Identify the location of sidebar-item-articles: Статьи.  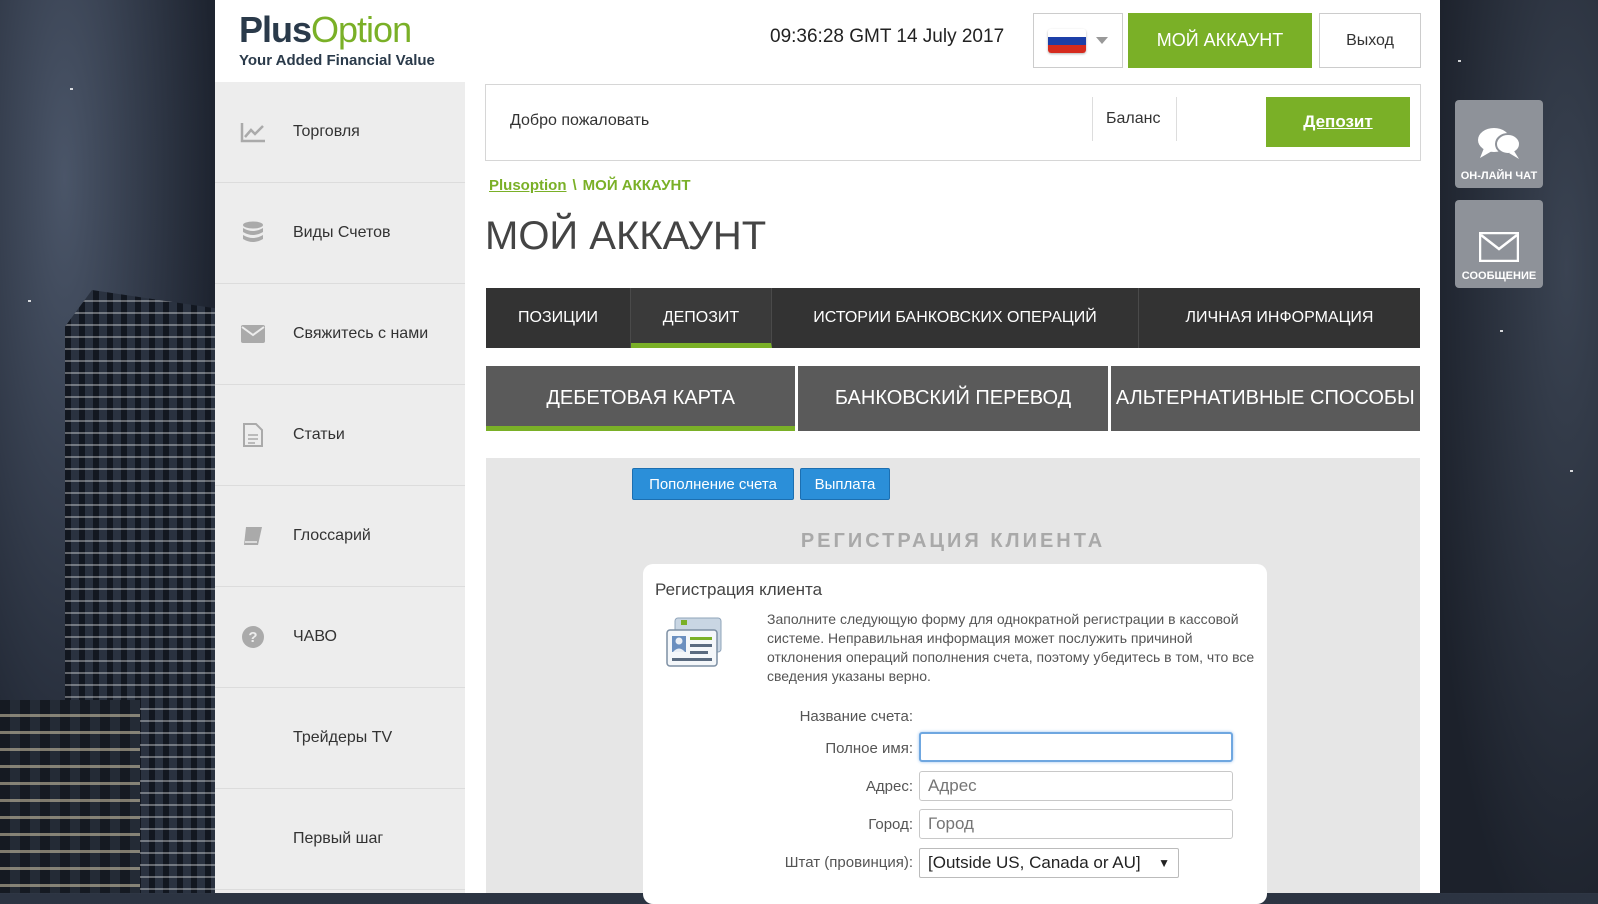
(340, 435).